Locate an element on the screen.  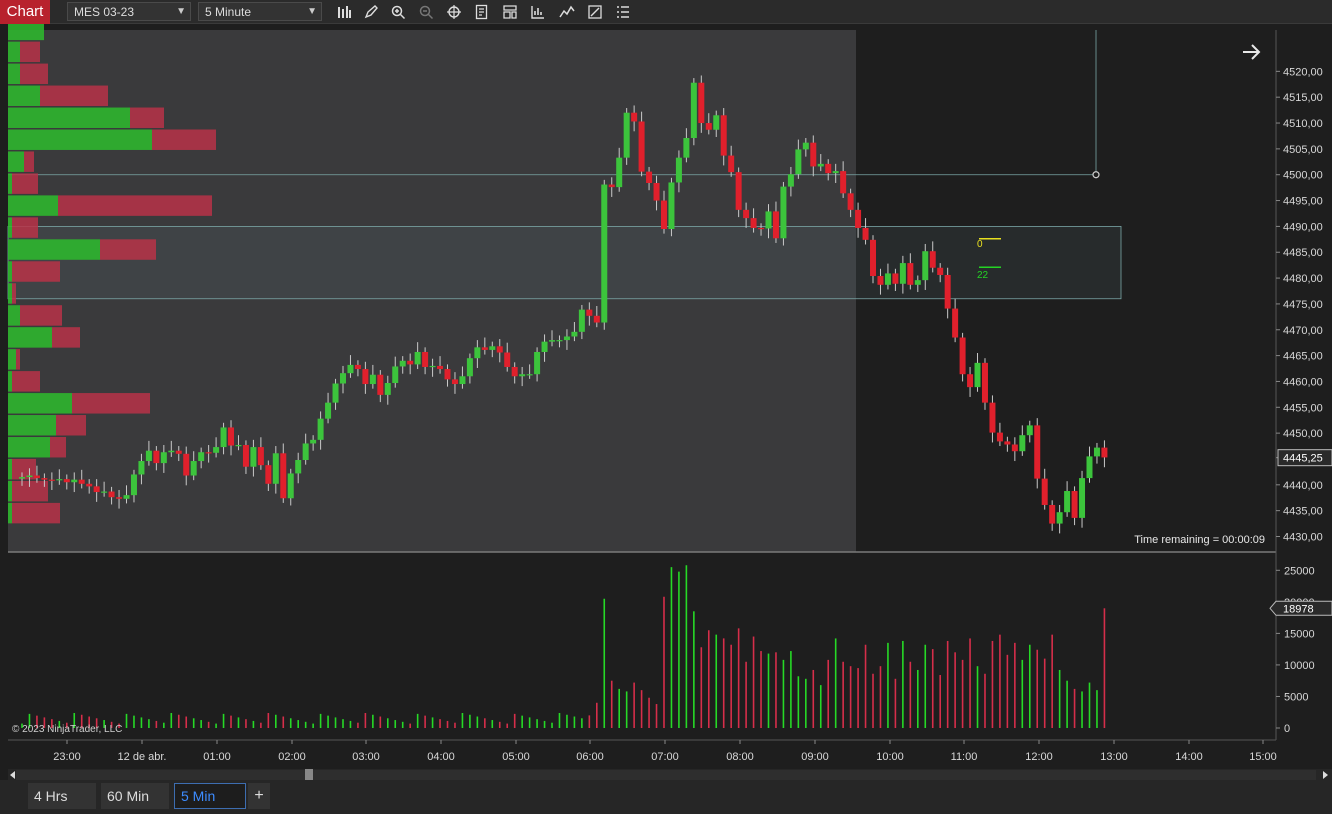
chart-toolbar: Chart MES 03-23 ▼ 5 Minute ▼ is located at coordinates (666, 12).